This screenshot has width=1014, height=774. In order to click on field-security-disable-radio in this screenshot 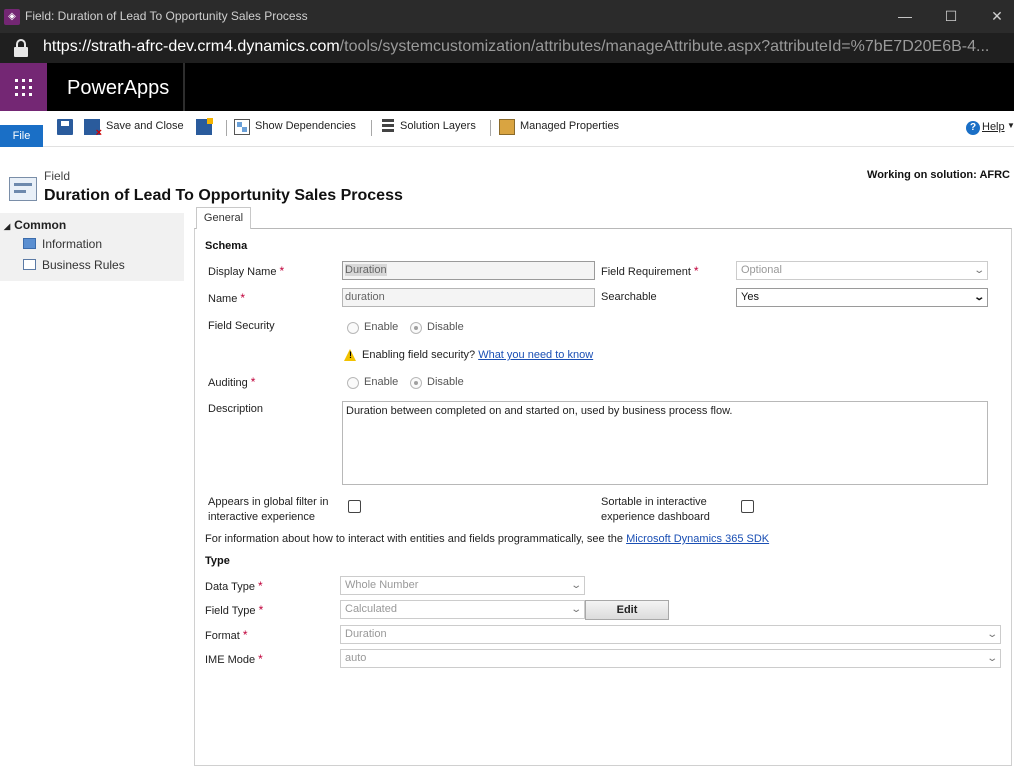, I will do `click(416, 328)`.